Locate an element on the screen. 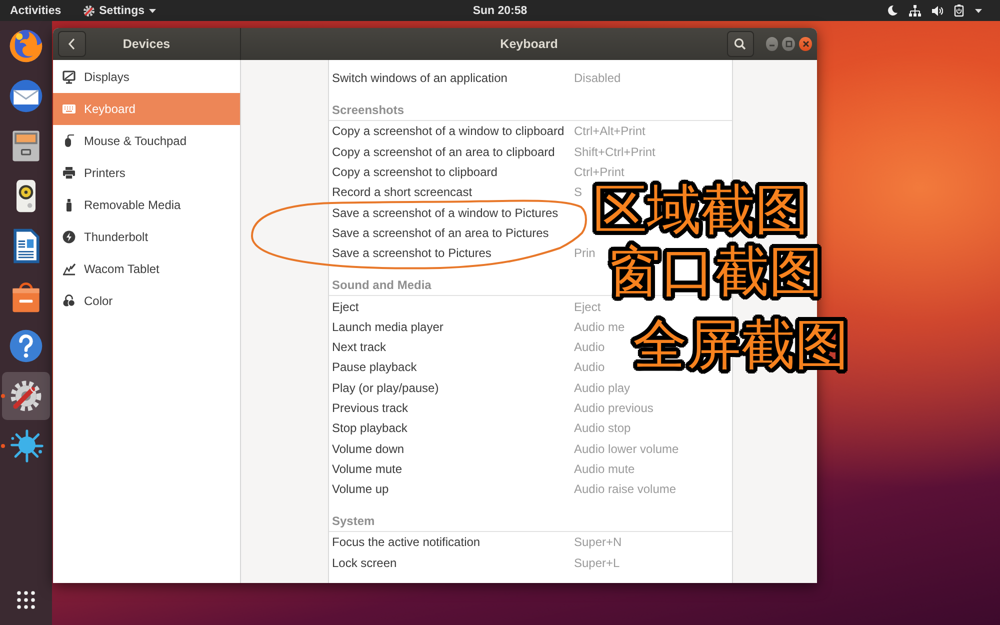  activities-button: Activities is located at coordinates (36, 10).